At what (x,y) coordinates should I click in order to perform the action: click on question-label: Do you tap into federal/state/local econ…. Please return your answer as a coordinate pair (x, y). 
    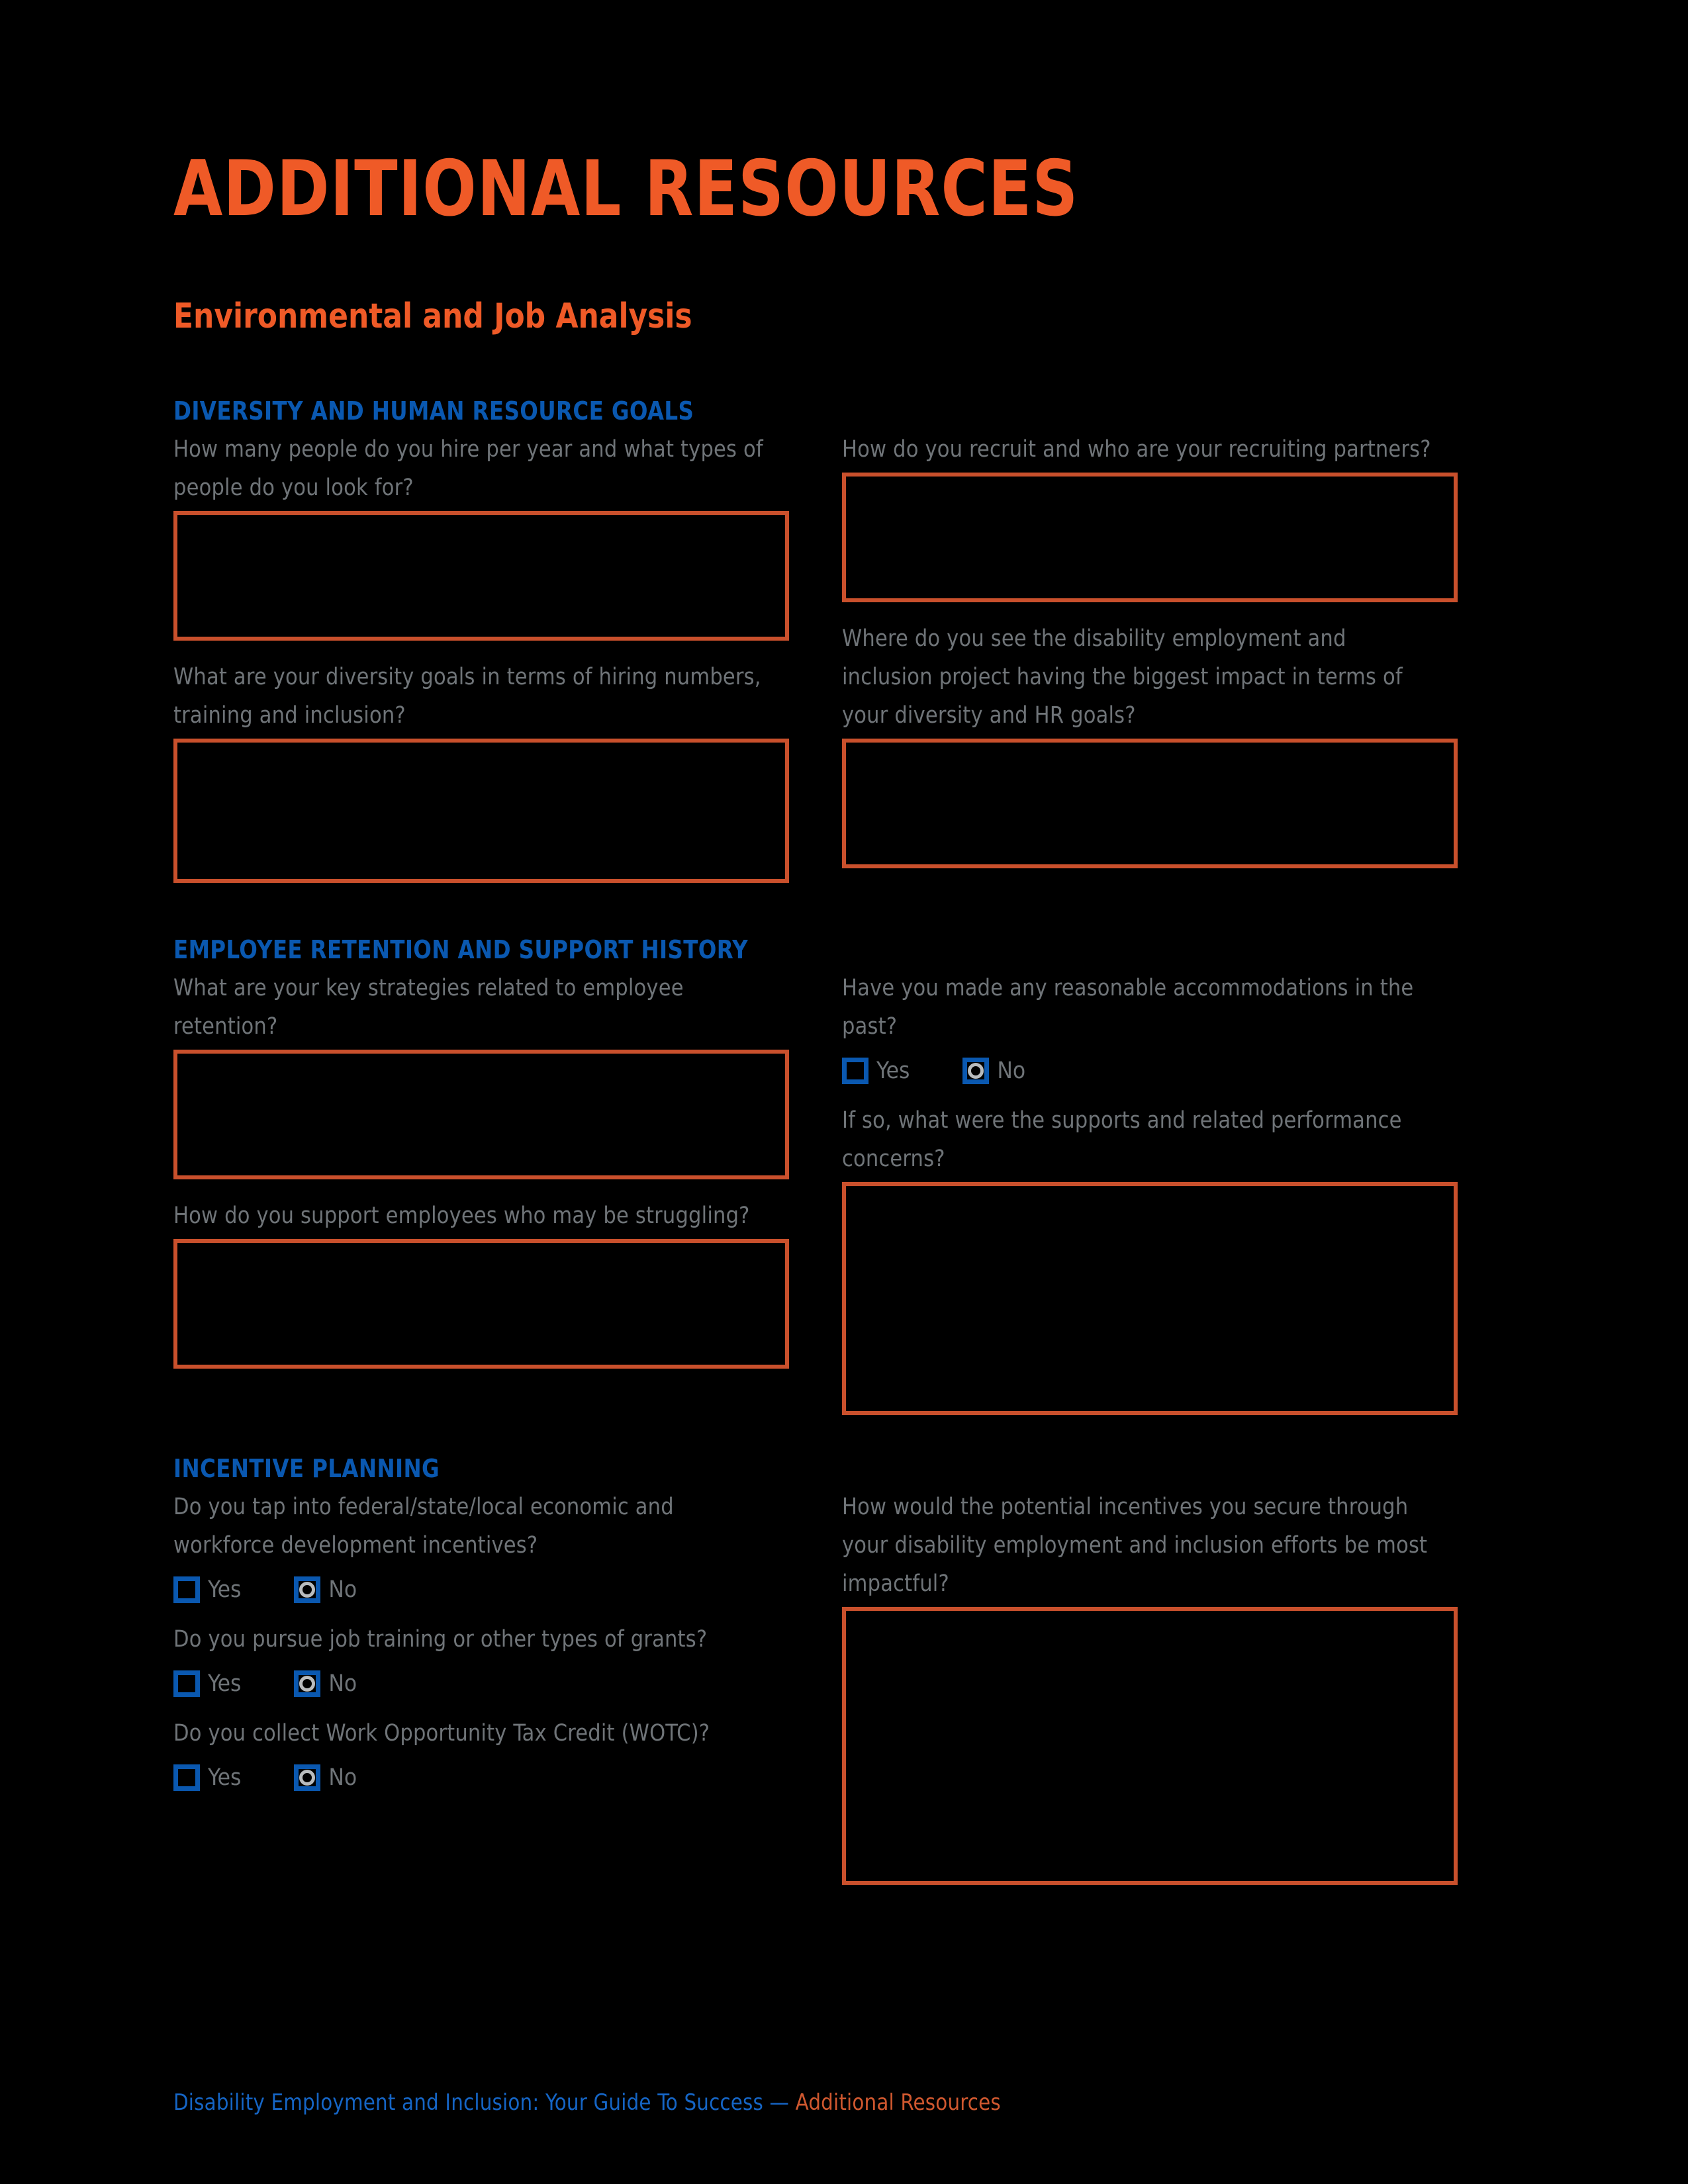
    Looking at the image, I should click on (423, 1527).